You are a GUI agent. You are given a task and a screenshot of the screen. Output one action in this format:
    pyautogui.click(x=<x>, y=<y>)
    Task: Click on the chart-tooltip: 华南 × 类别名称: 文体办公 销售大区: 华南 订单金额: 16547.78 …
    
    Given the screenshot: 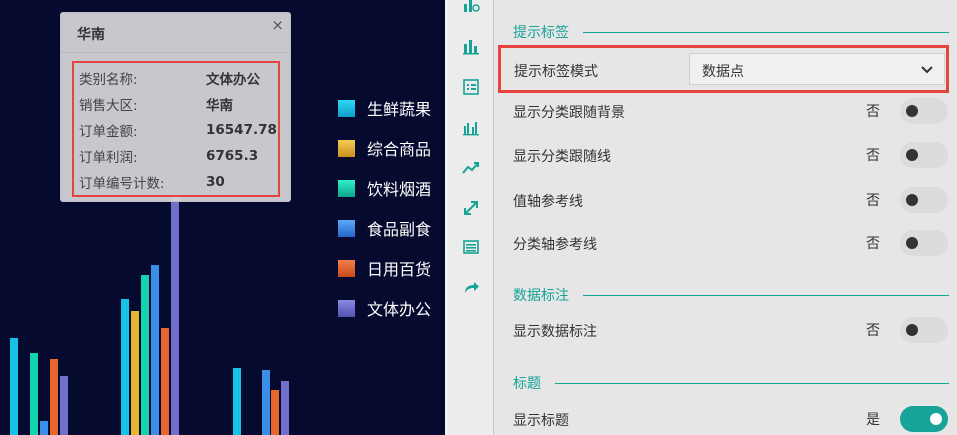 What is the action you would take?
    pyautogui.click(x=175, y=107)
    